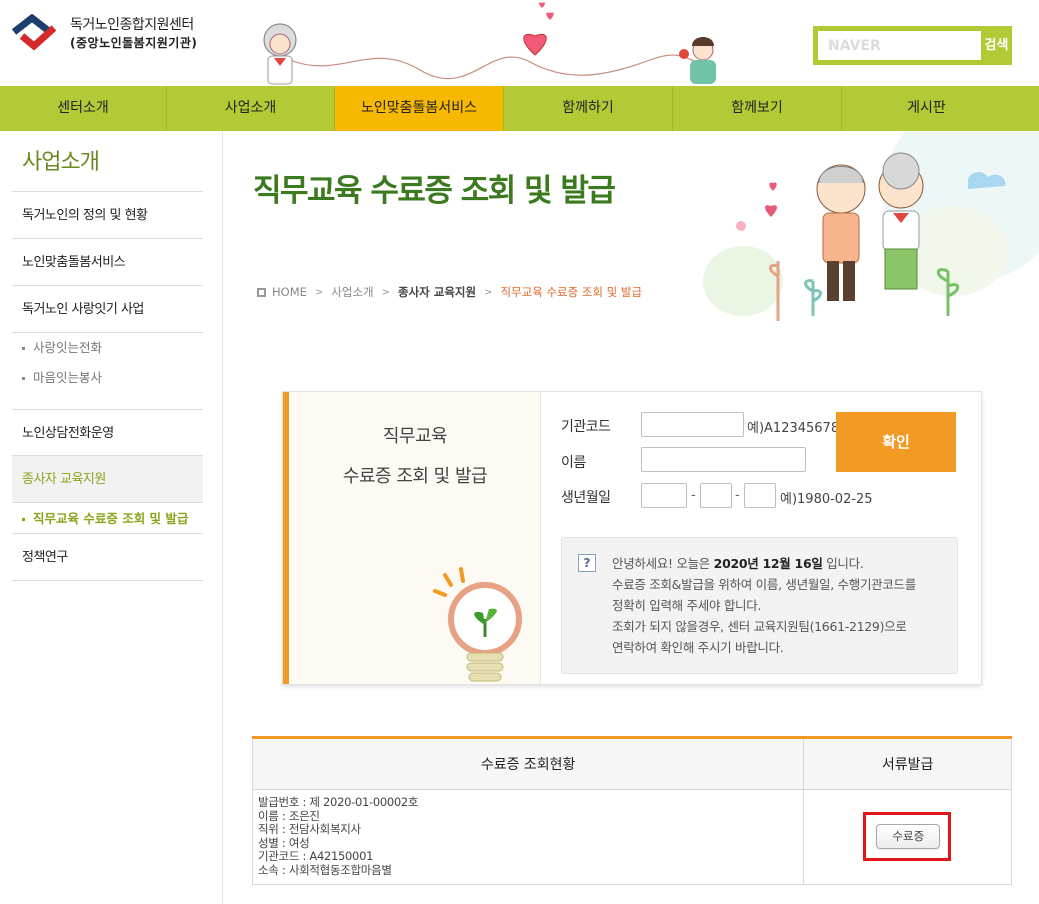 The image size is (1039, 904). I want to click on notice-line: 안녕하세요! 오늘은 2020년 12월 16일 입니다., so click(764, 563).